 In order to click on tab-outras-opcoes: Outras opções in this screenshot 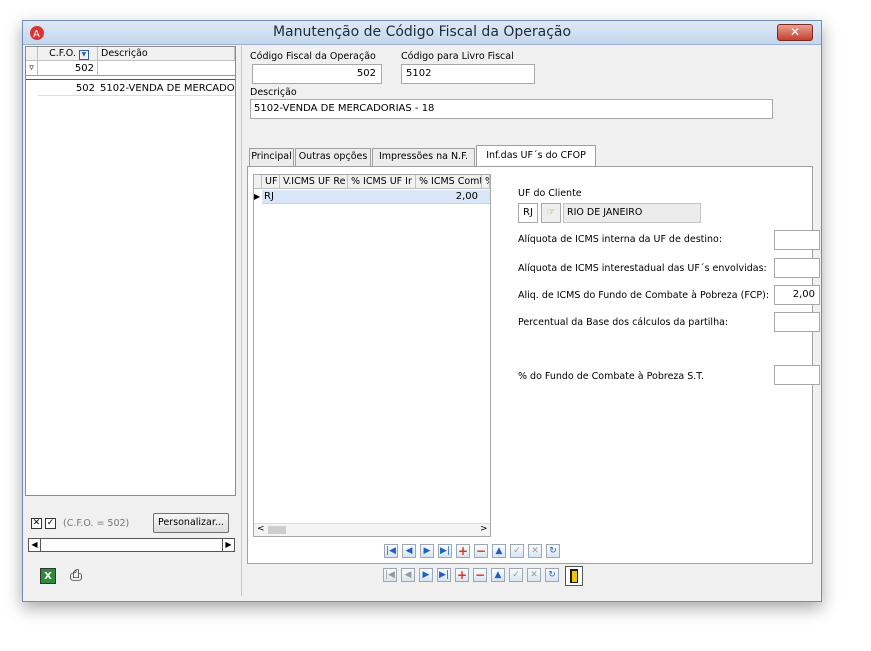, I will do `click(333, 157)`.